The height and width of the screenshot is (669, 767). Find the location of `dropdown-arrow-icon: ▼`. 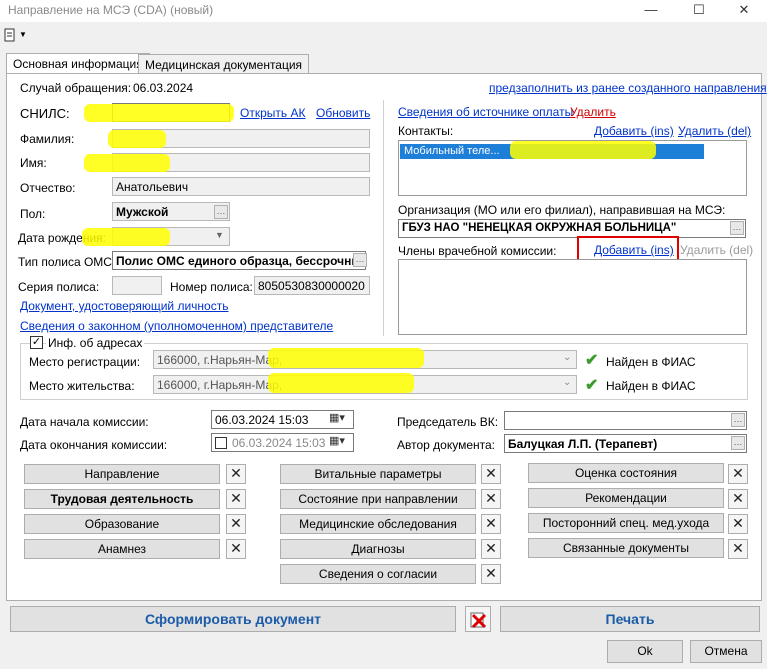

dropdown-arrow-icon: ▼ is located at coordinates (23, 34).